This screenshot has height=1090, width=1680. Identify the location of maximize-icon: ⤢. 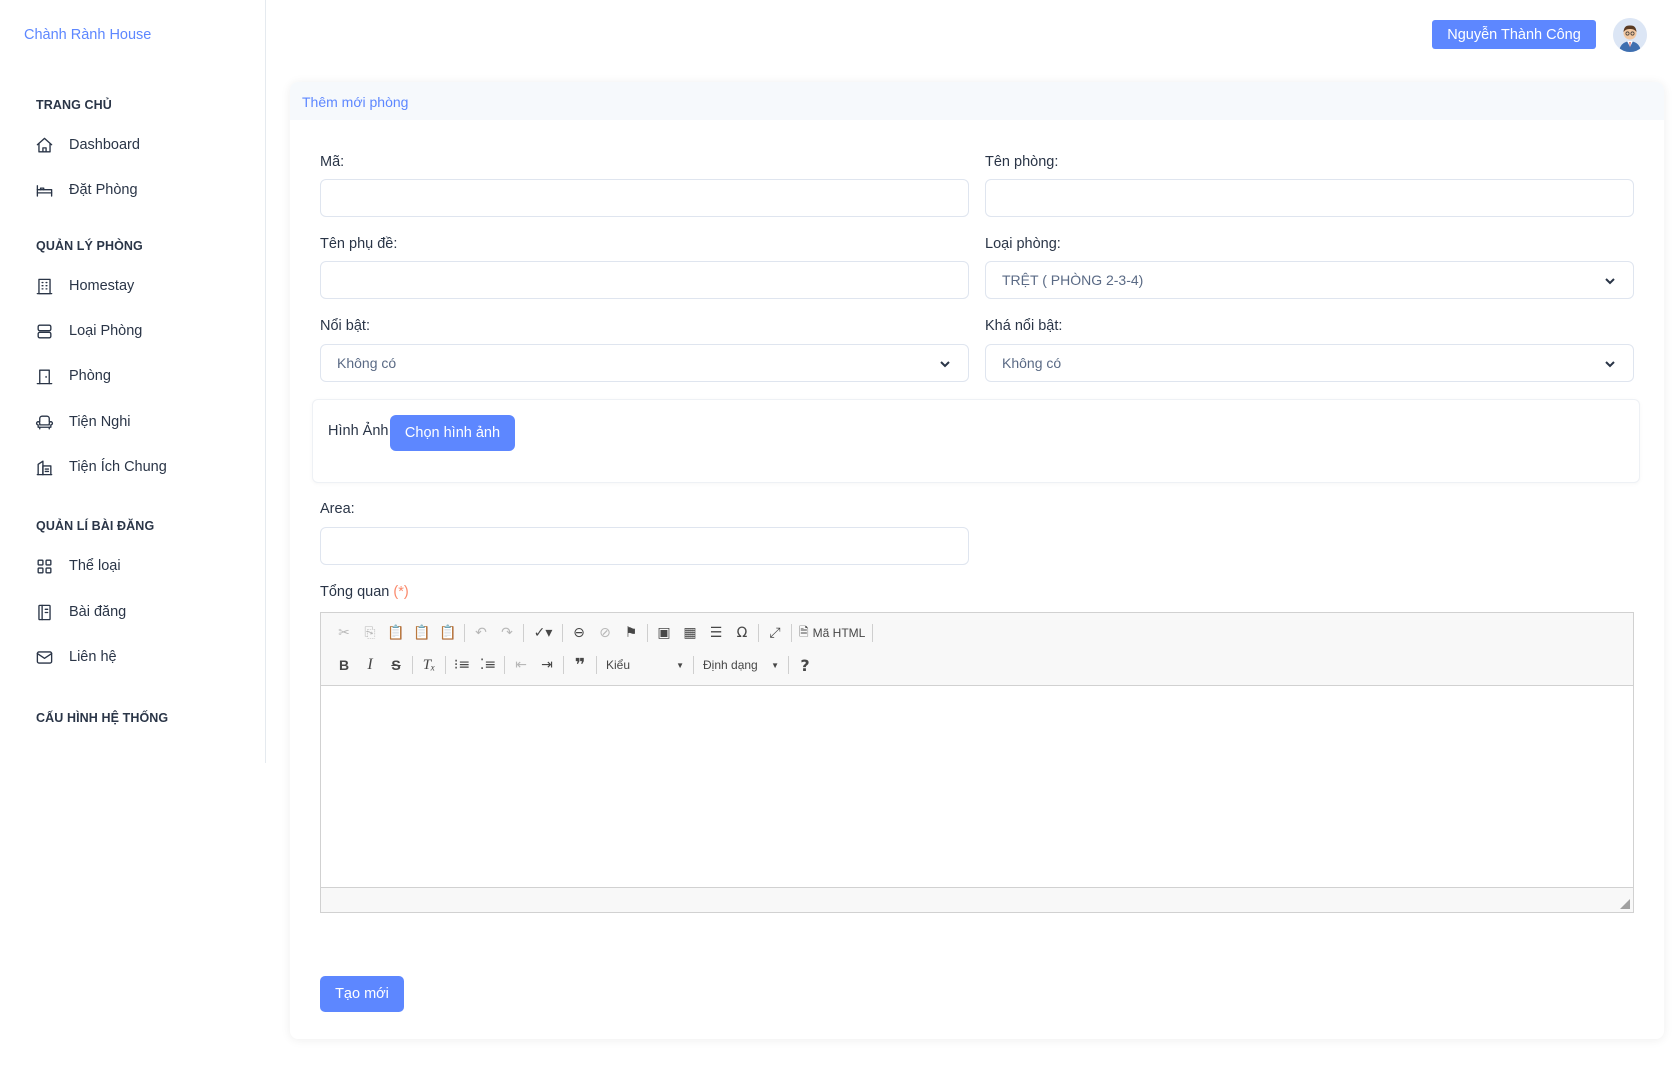
(775, 633).